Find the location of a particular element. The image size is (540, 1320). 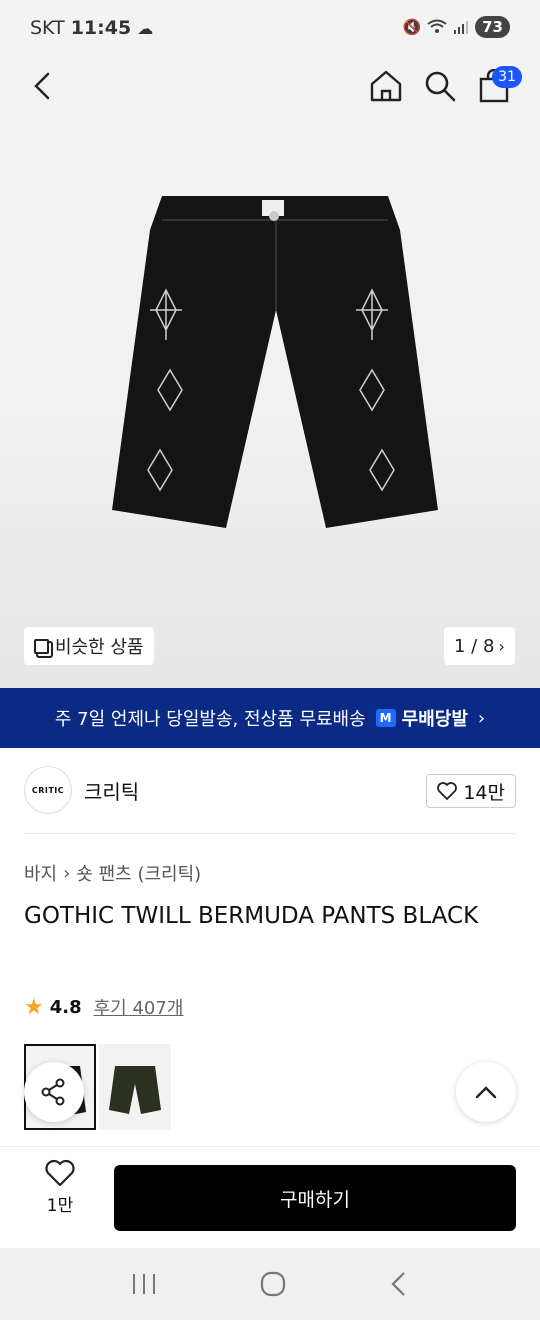

chevron-up-icon is located at coordinates (486, 1092).